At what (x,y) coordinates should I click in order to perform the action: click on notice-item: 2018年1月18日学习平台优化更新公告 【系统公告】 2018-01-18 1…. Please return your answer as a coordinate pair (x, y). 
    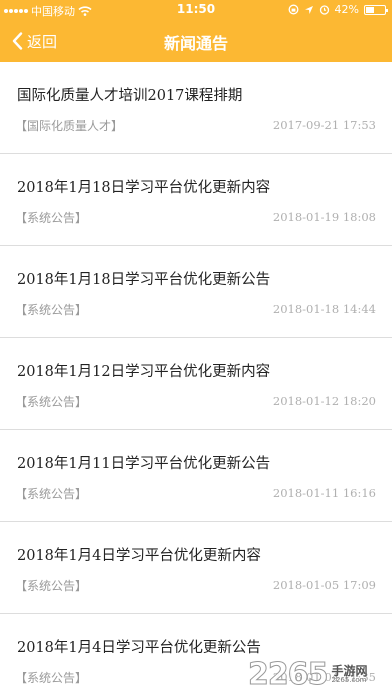
    Looking at the image, I should click on (196, 292).